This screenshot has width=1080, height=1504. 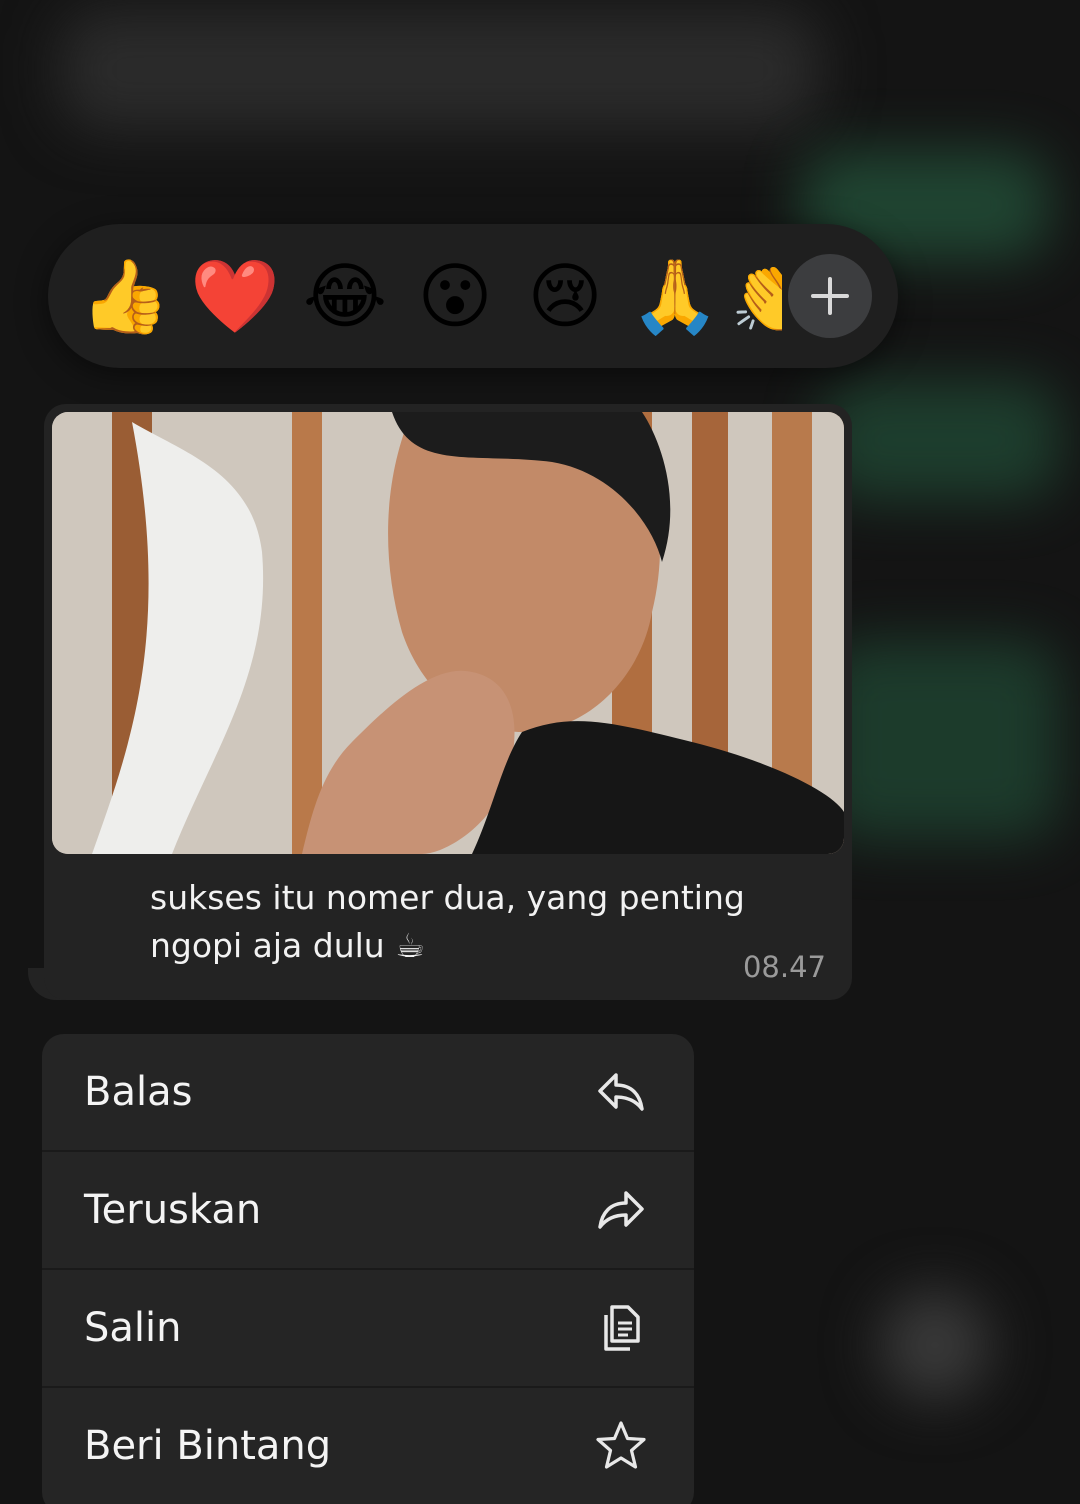 I want to click on star-icon, so click(x=621, y=1445).